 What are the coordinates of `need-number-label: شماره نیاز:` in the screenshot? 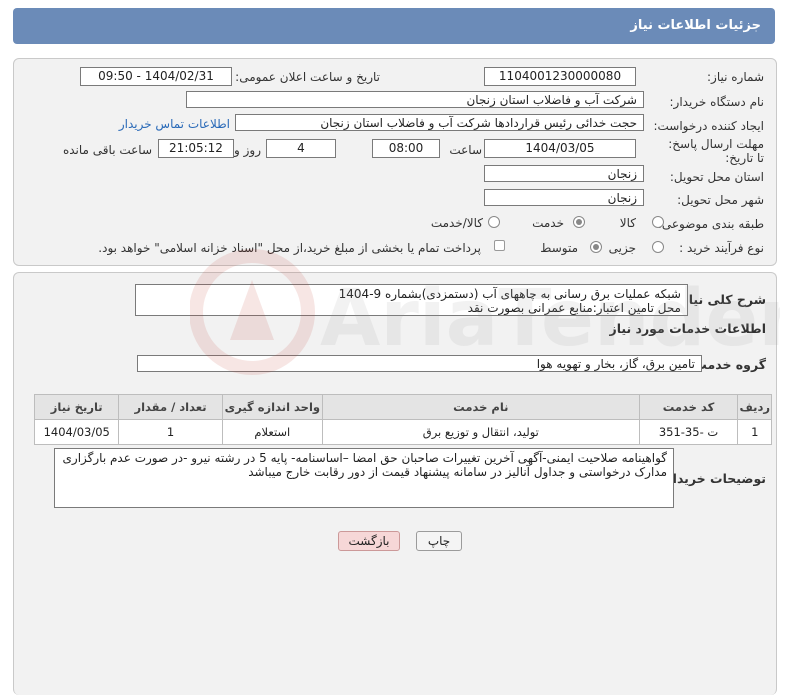 It's located at (735, 77).